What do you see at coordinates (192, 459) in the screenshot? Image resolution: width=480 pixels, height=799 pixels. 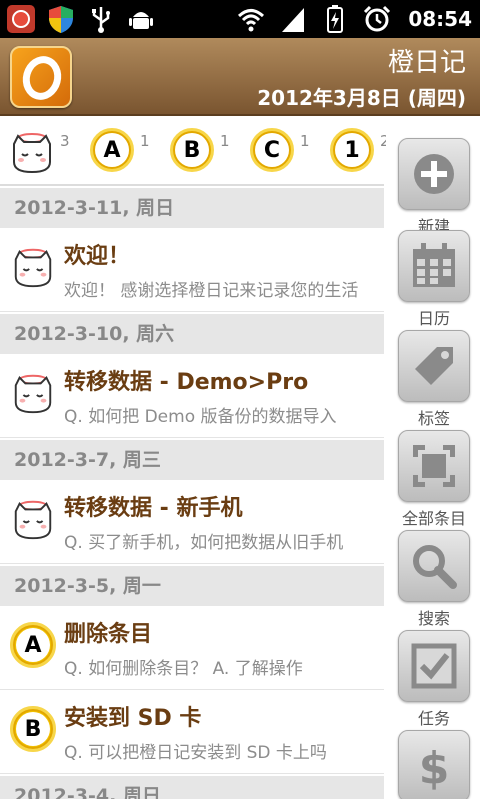 I see `date-header: 2012-3-7, 周三` at bounding box center [192, 459].